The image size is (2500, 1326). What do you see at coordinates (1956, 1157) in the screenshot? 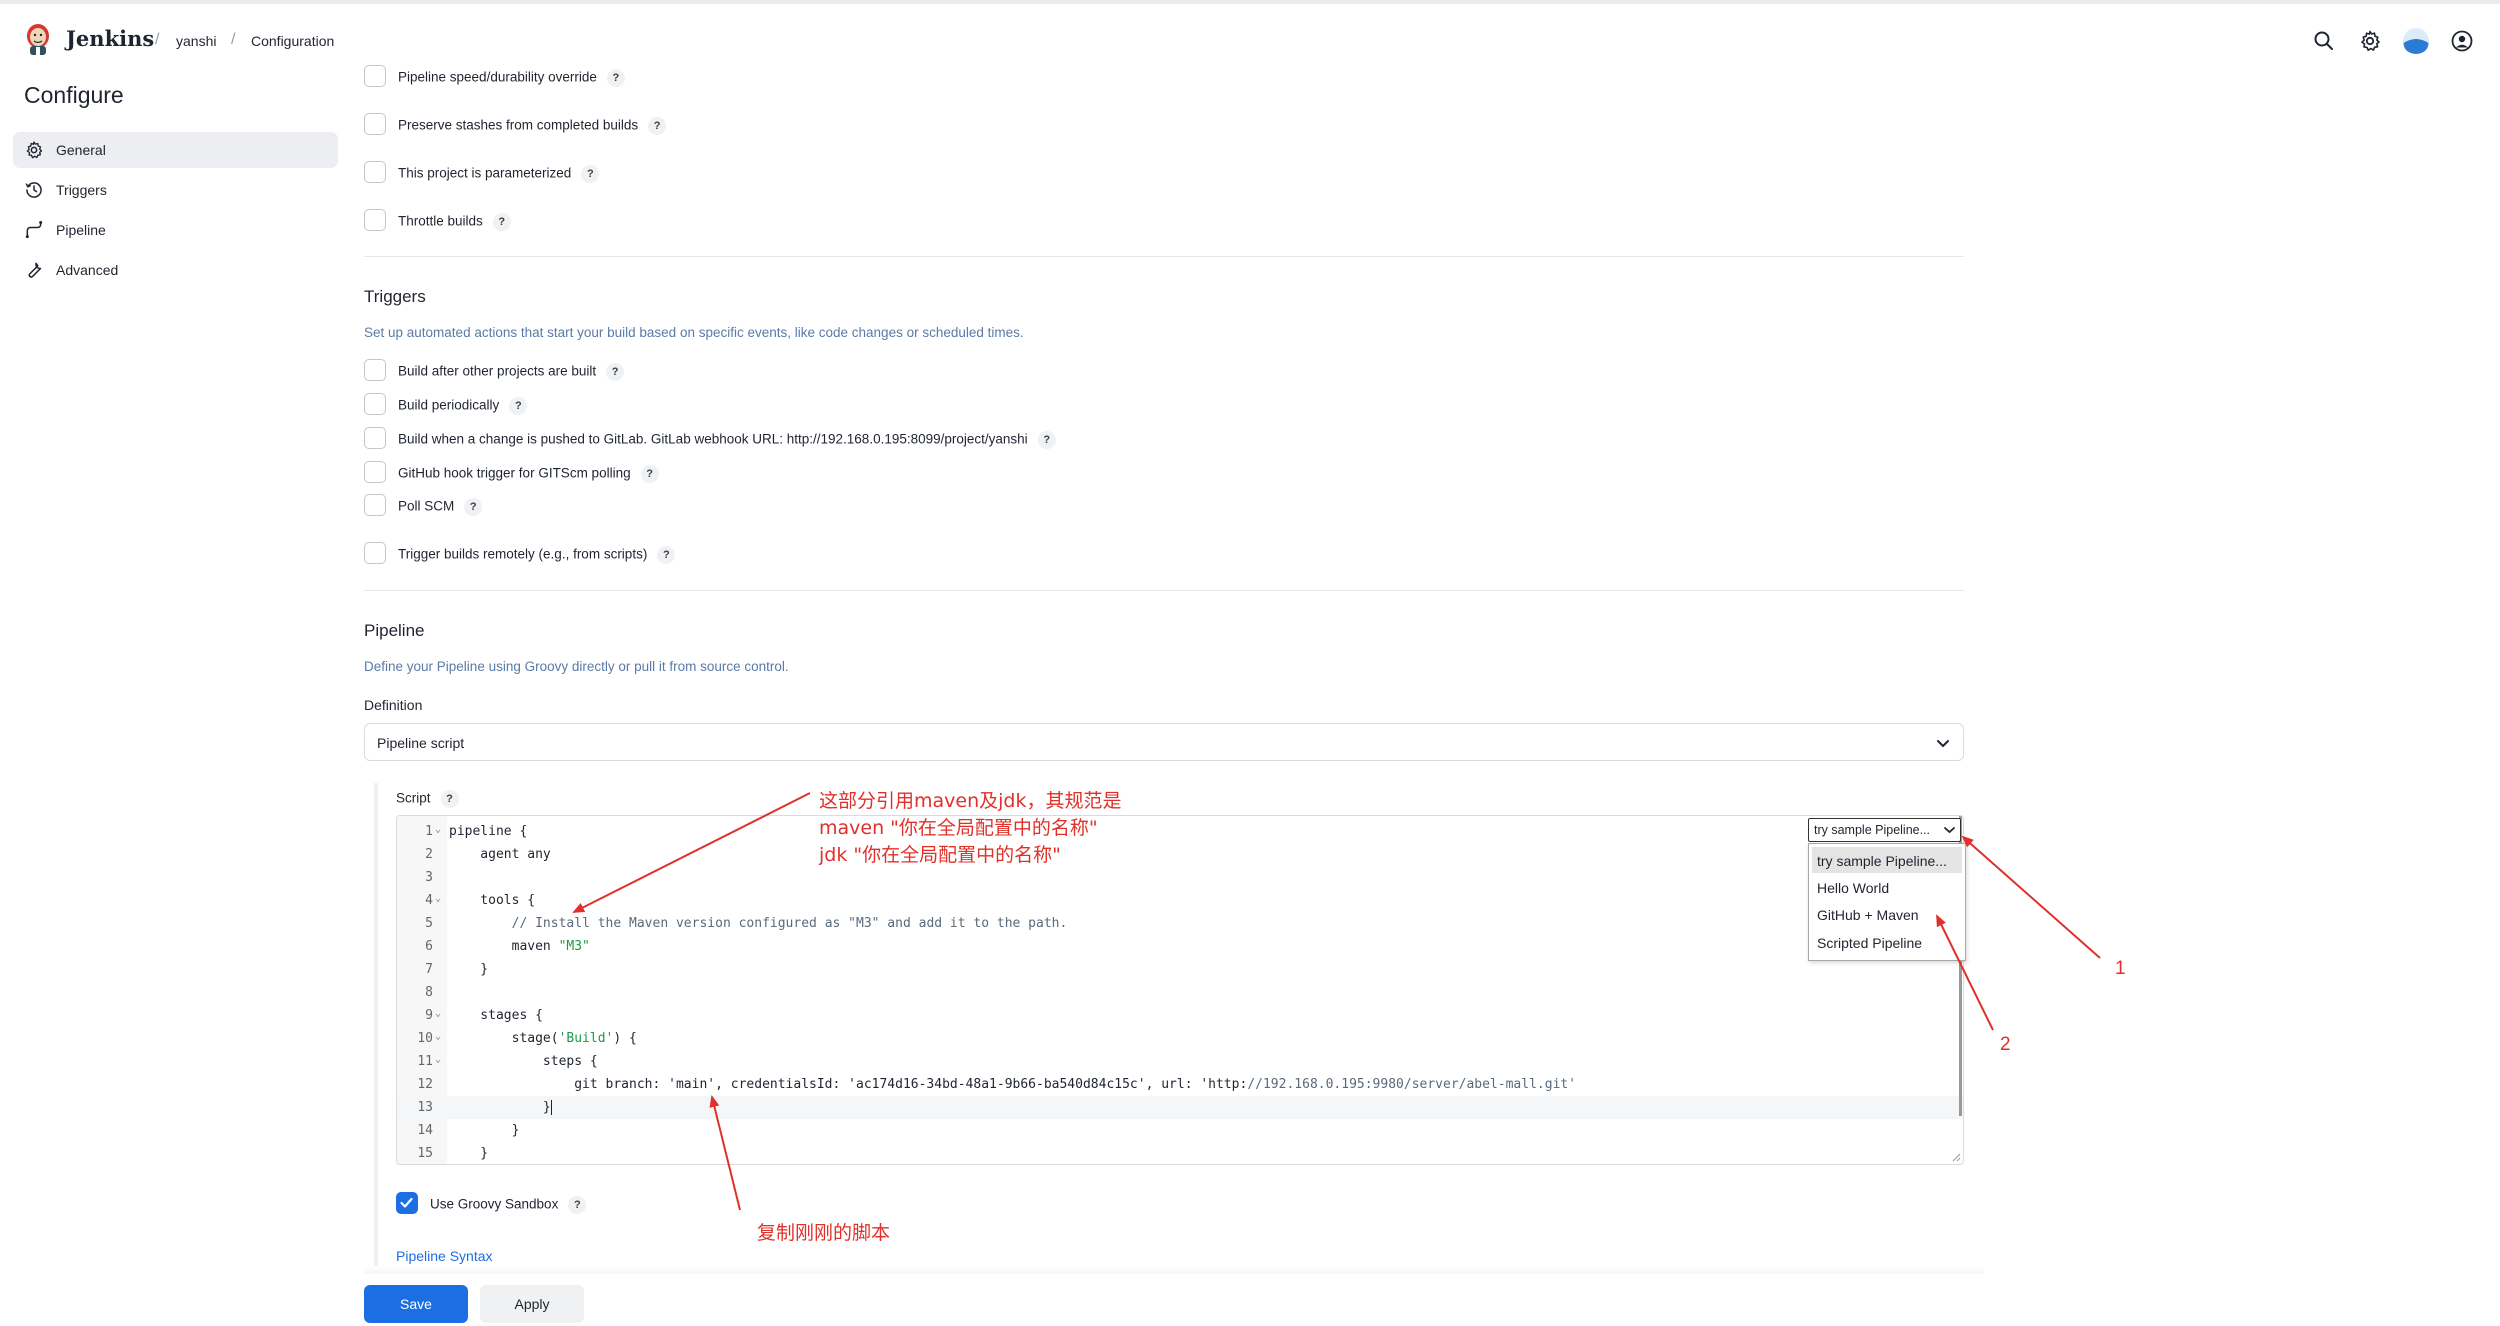
I see `resize-handle-icon` at bounding box center [1956, 1157].